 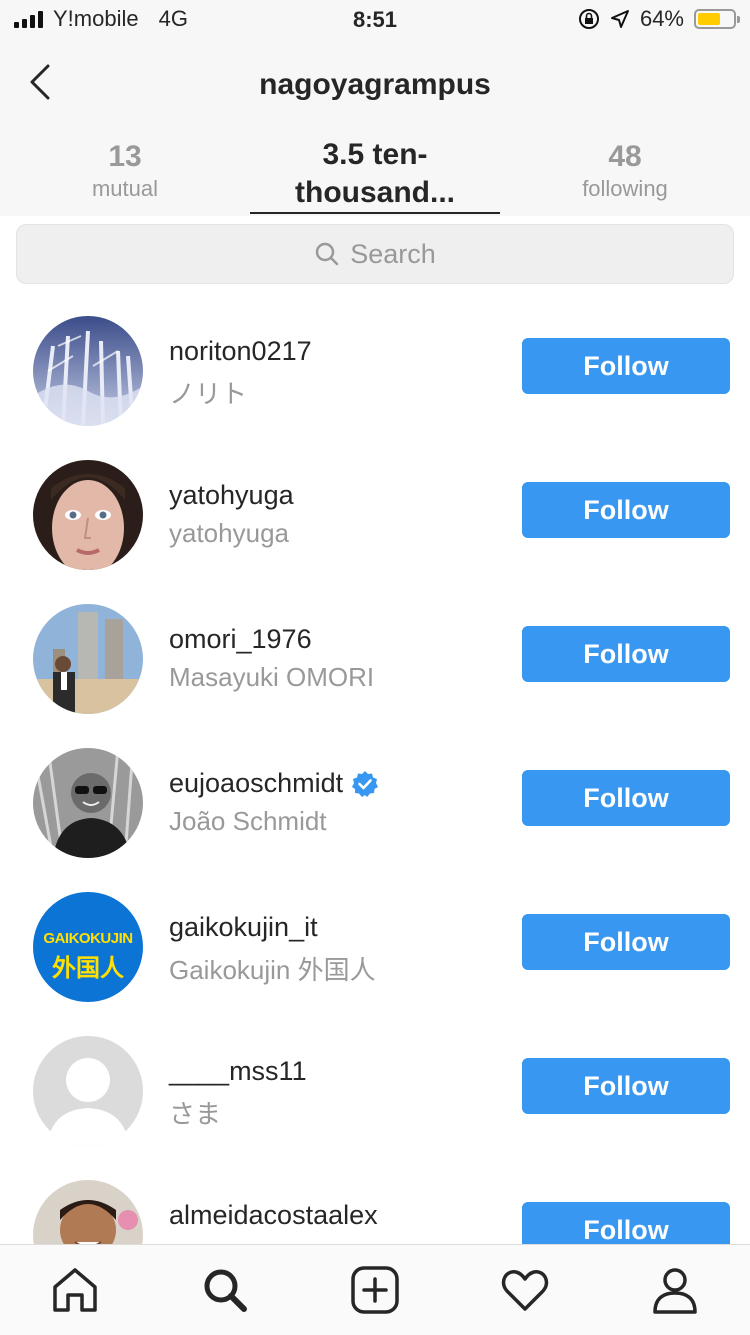 What do you see at coordinates (625, 188) in the screenshot?
I see `tab-following-label: following` at bounding box center [625, 188].